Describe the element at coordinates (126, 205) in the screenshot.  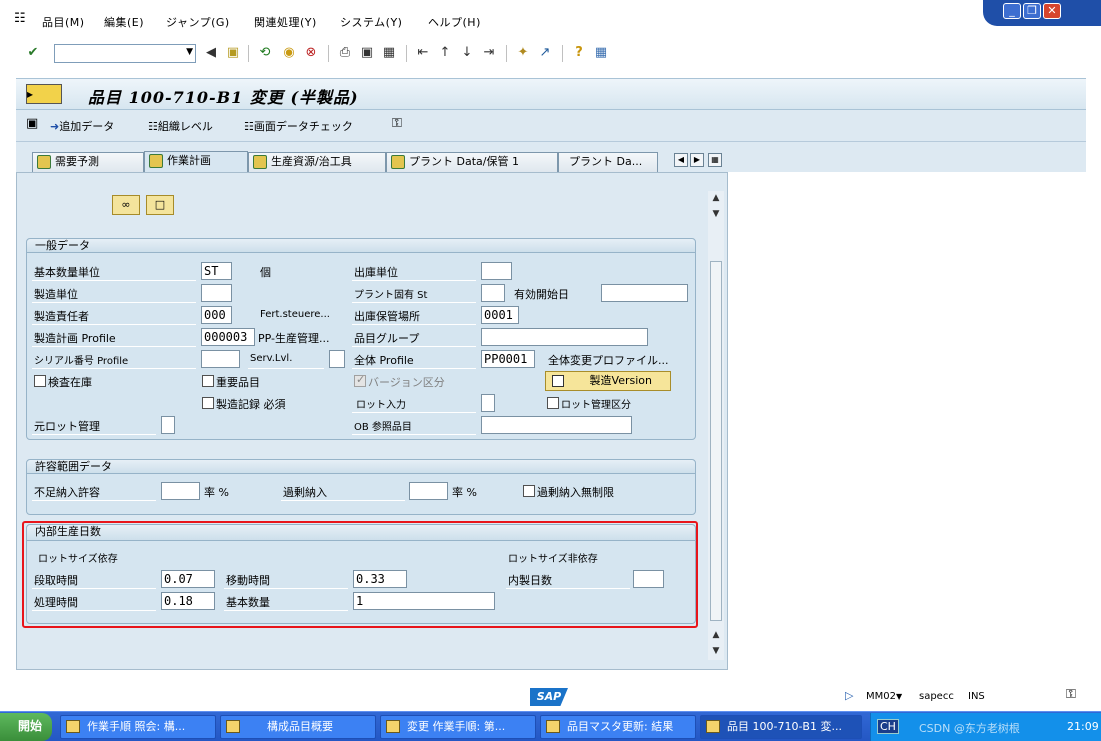
I see `glasses-icon: ∞` at that location.